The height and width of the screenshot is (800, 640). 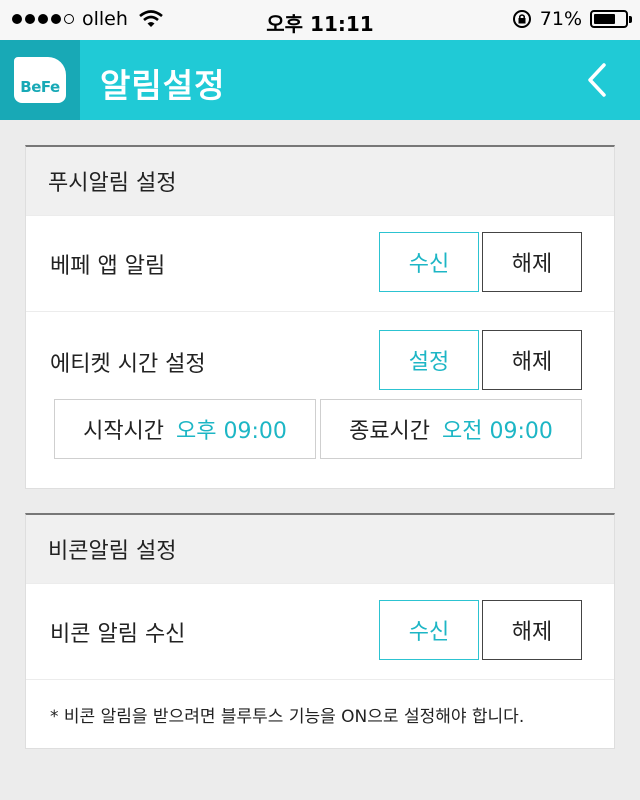 I want to click on end-time-selector: 종료시간 오전 09:00, so click(x=451, y=429).